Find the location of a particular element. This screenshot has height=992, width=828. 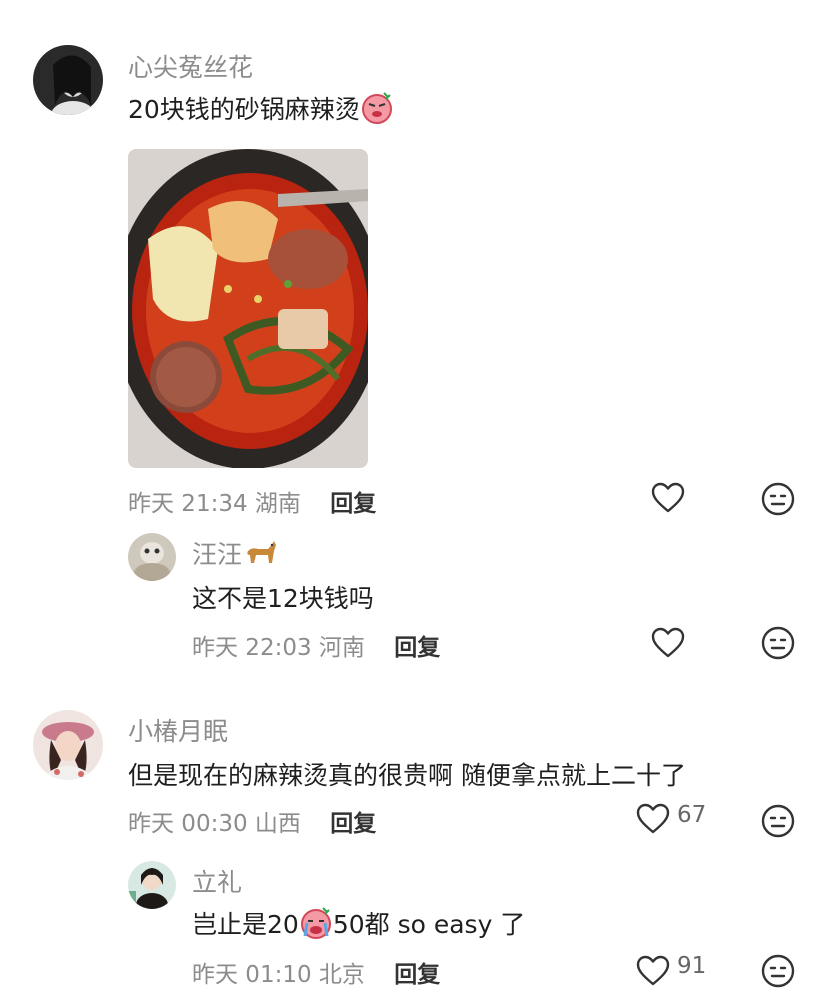

like-count: 67 is located at coordinates (692, 815).